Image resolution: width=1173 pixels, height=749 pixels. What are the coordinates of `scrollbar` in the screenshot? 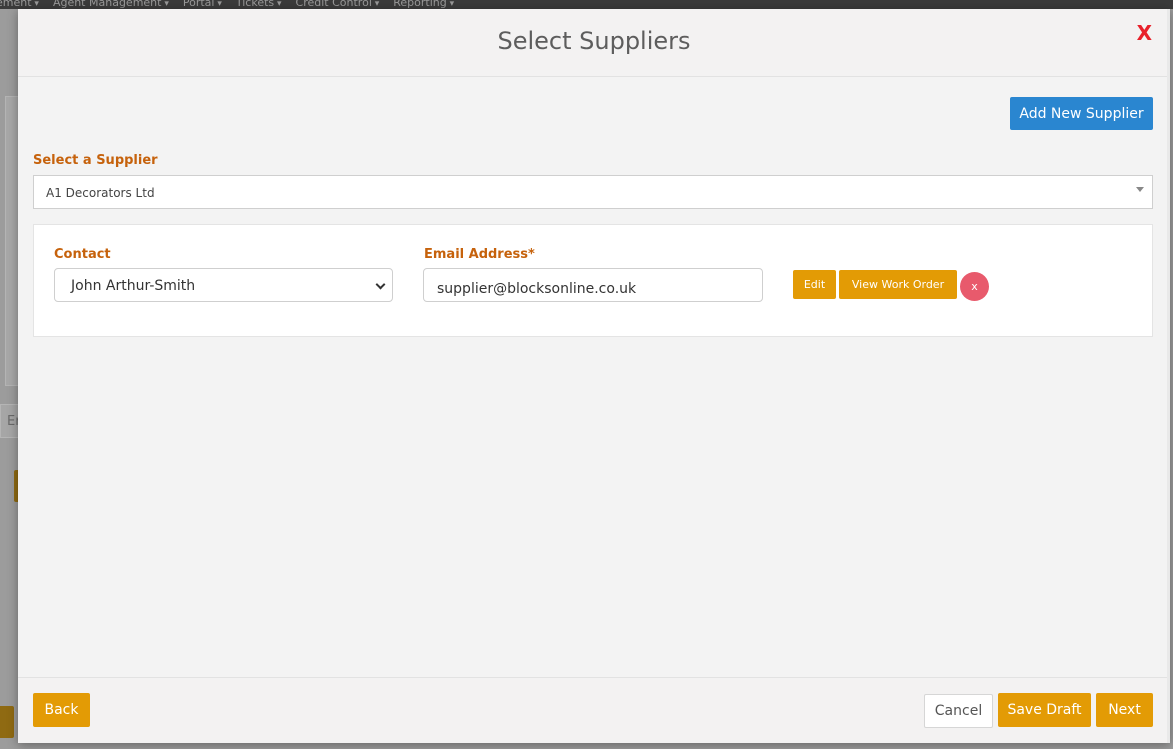 It's located at (1168, 376).